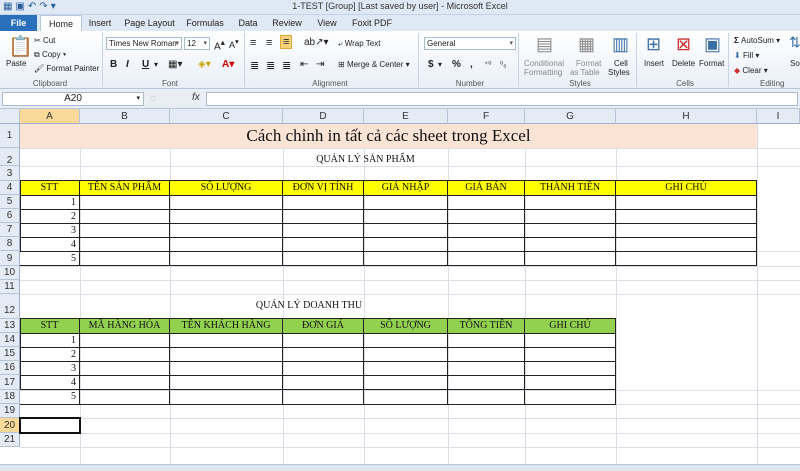 The image size is (800, 471). I want to click on row-header-1: 1, so click(10, 136).